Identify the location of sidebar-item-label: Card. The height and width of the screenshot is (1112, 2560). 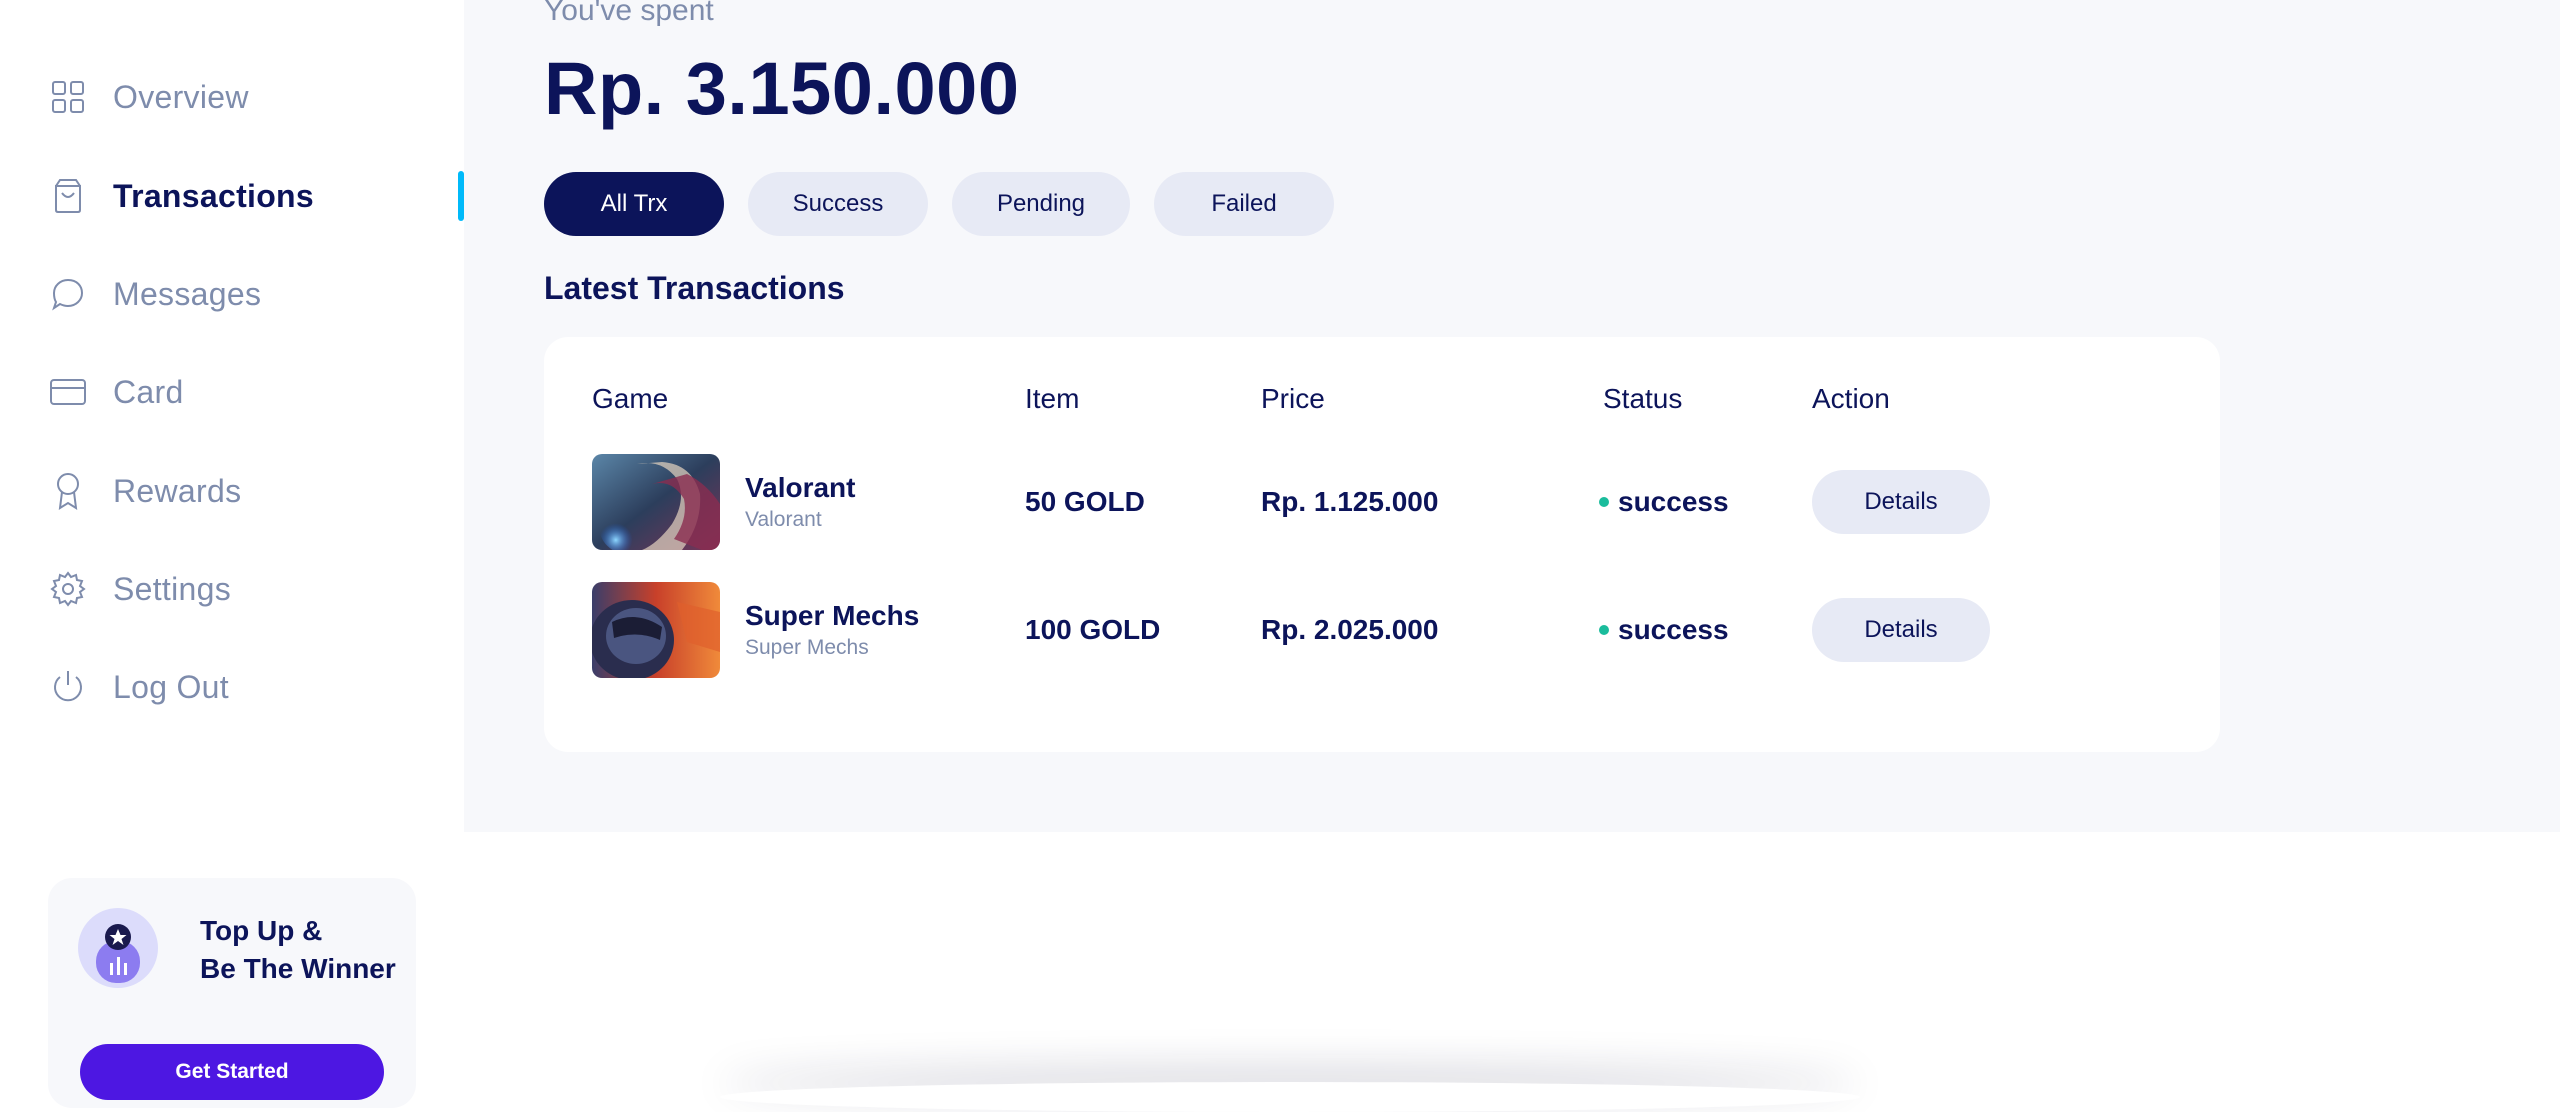
(148, 391).